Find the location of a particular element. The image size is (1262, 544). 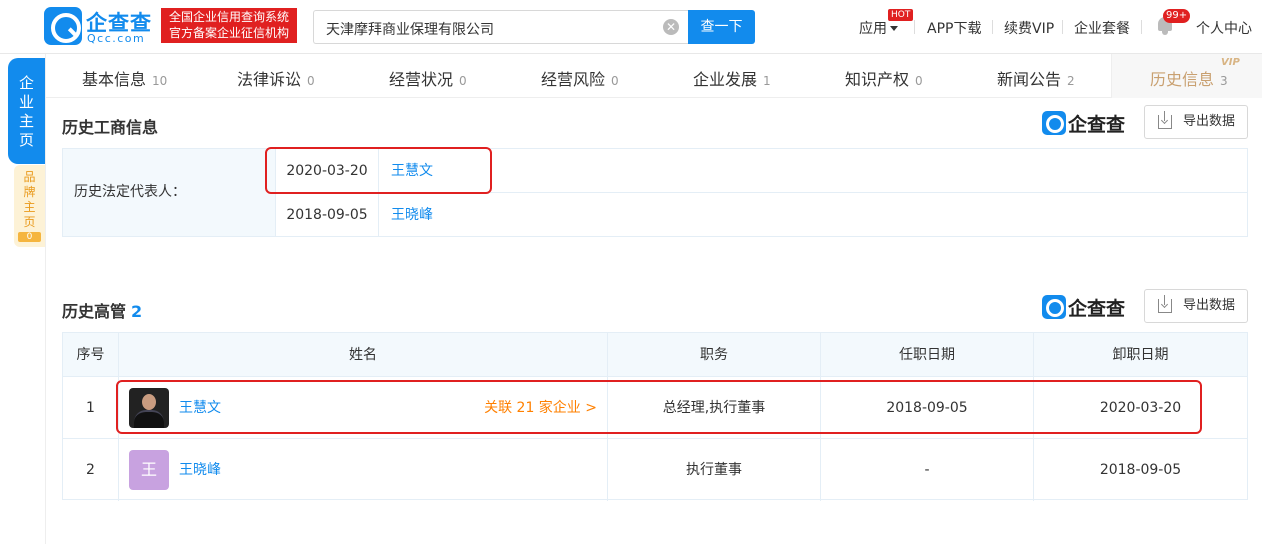

side-char: 企 is located at coordinates (26, 83).